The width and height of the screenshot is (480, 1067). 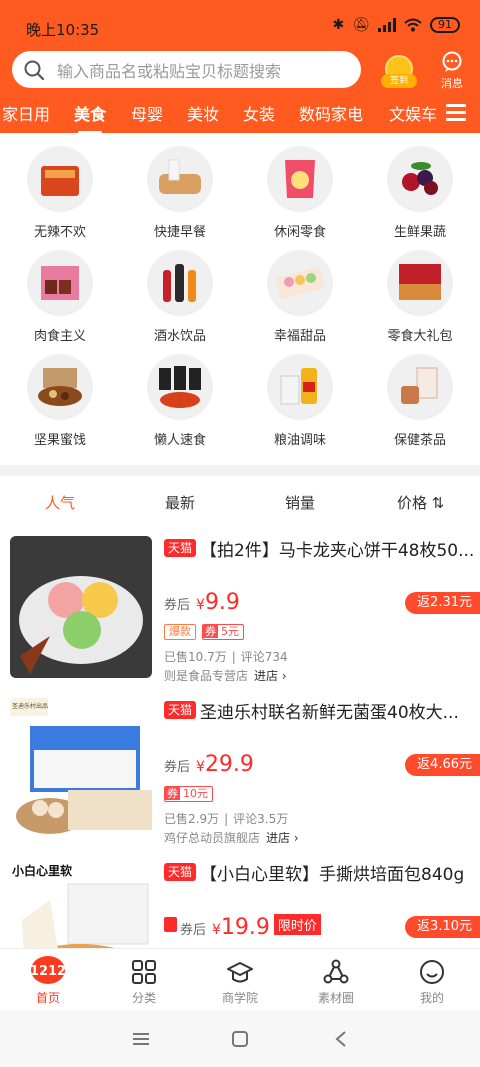 What do you see at coordinates (180, 283) in the screenshot?
I see `drinks-icon` at bounding box center [180, 283].